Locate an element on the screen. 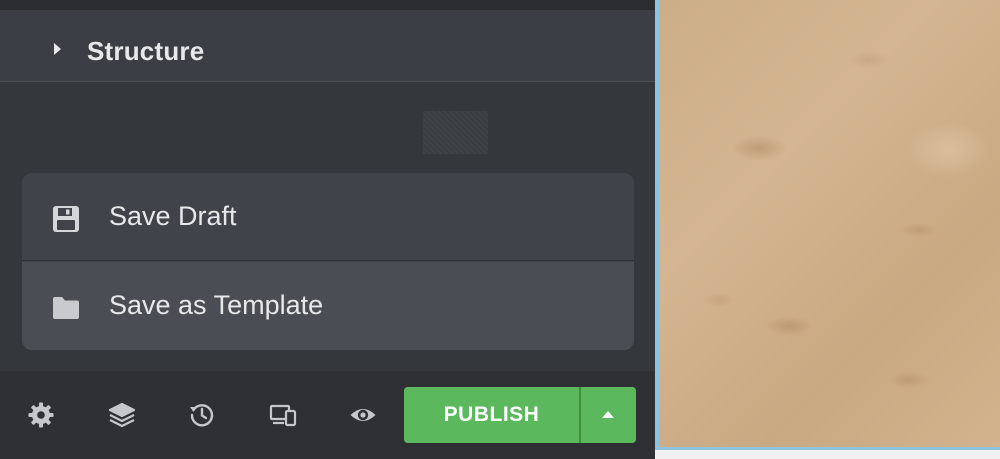  publish-button-group: PUBLISH is located at coordinates (520, 415).